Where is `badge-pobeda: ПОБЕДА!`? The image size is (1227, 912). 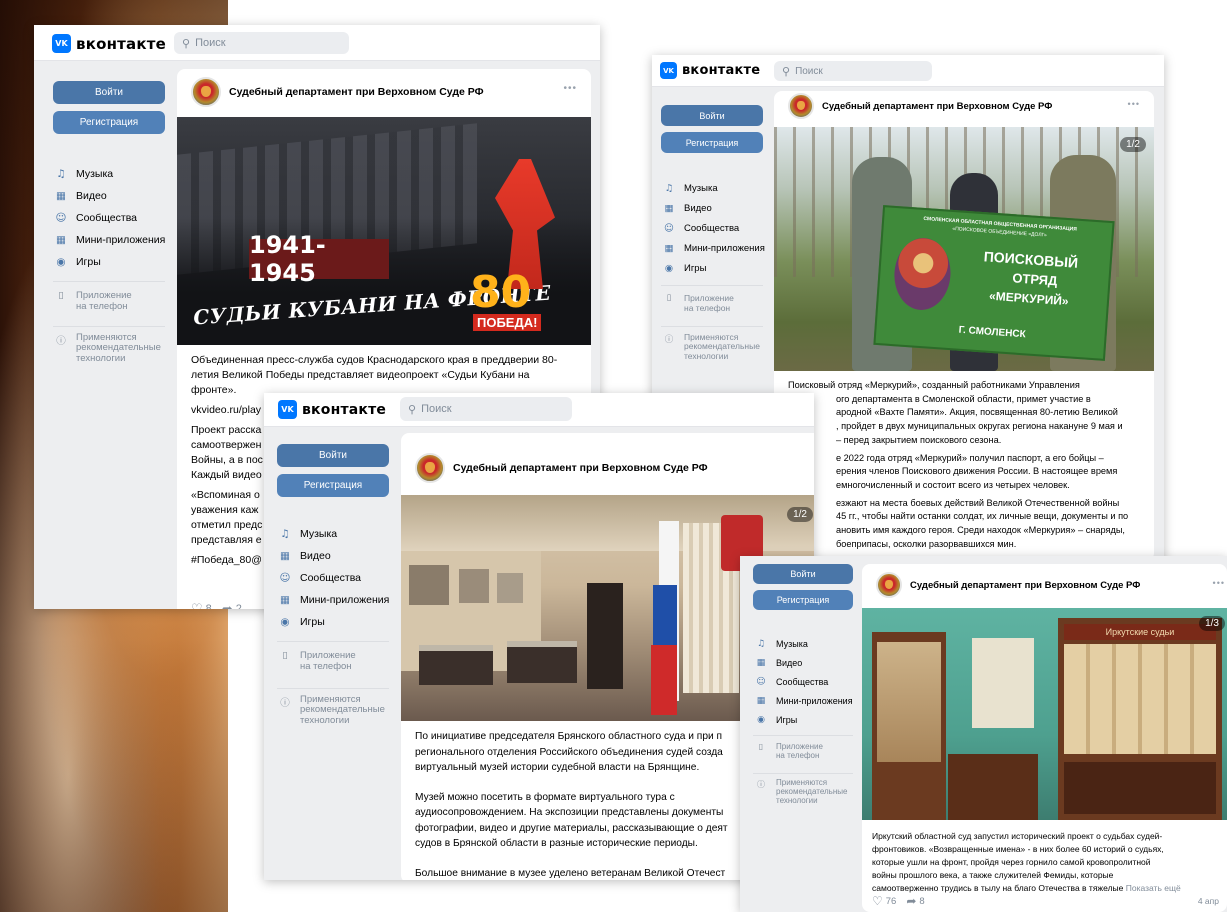
badge-pobeda: ПОБЕДА! is located at coordinates (507, 322).